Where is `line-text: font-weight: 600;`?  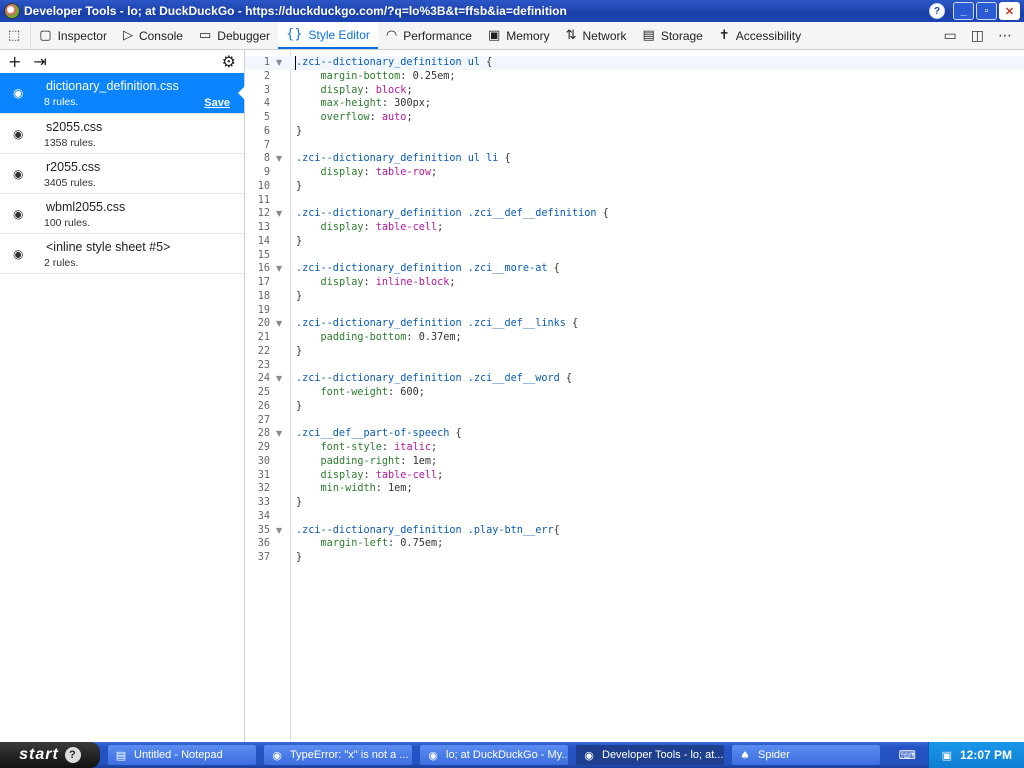 line-text: font-weight: 600; is located at coordinates (360, 393).